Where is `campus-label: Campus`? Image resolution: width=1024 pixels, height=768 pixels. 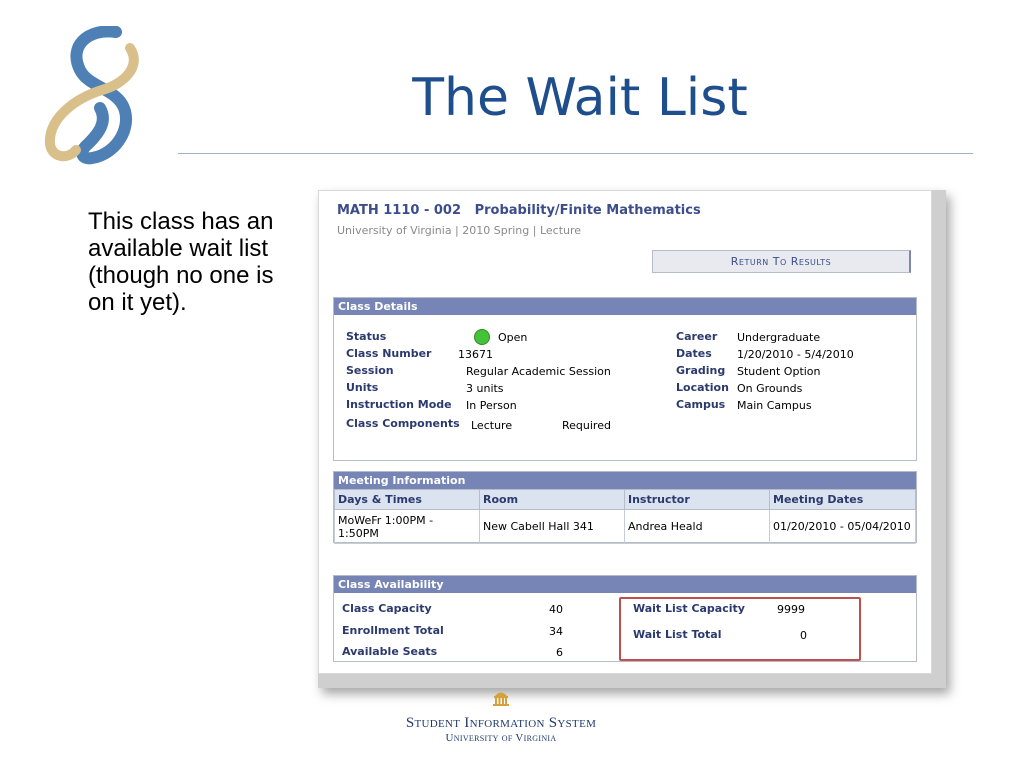 campus-label: Campus is located at coordinates (701, 404).